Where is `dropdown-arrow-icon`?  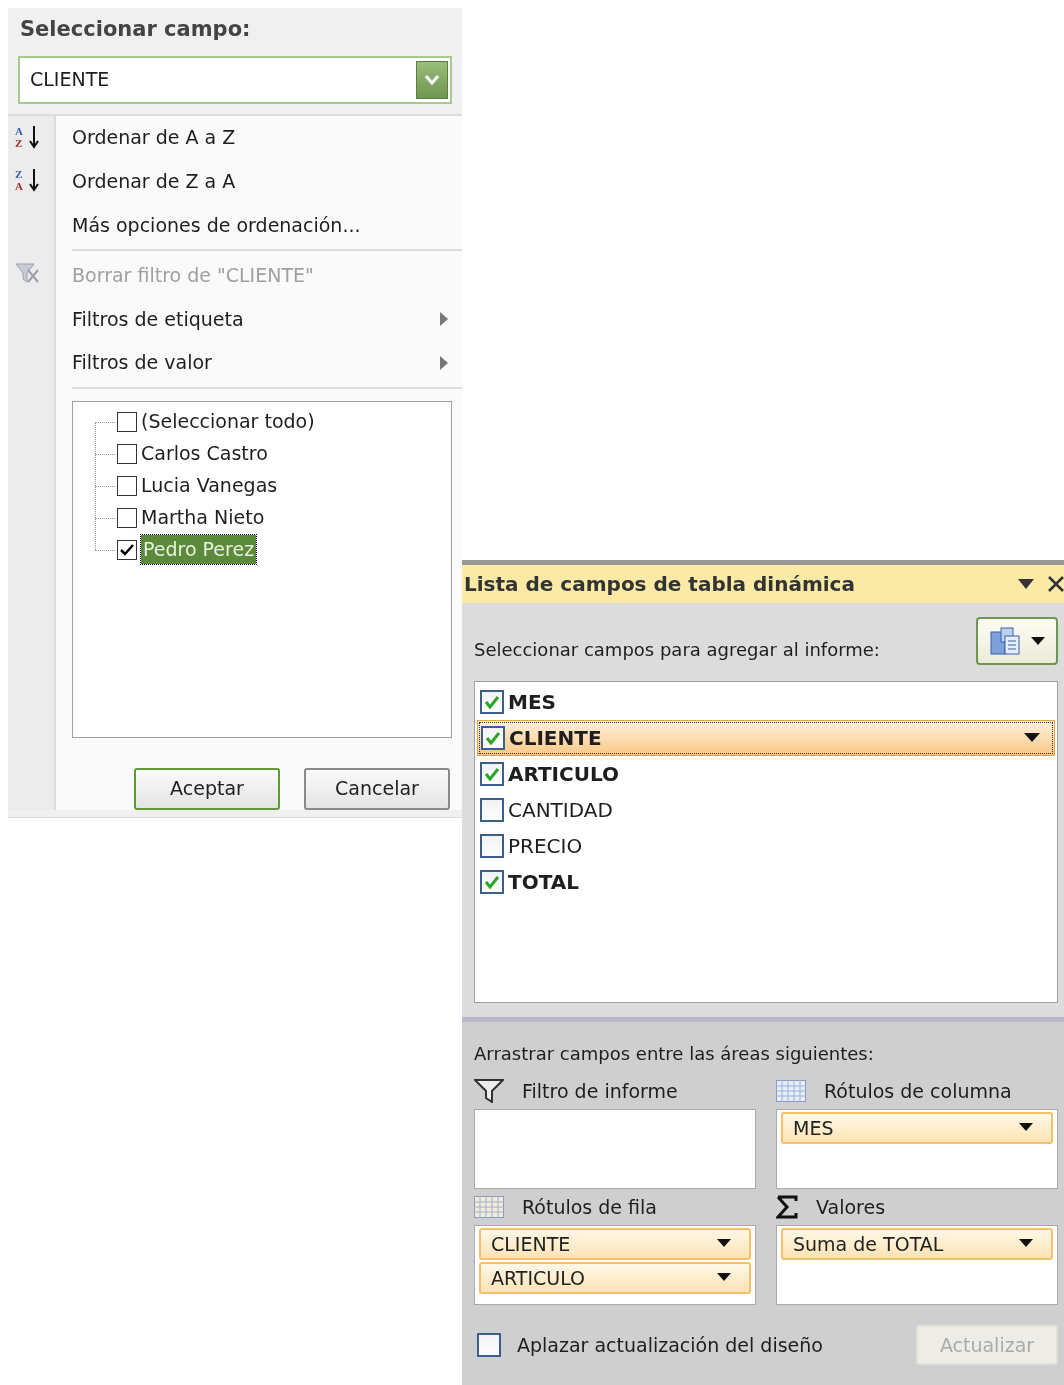 dropdown-arrow-icon is located at coordinates (1026, 584).